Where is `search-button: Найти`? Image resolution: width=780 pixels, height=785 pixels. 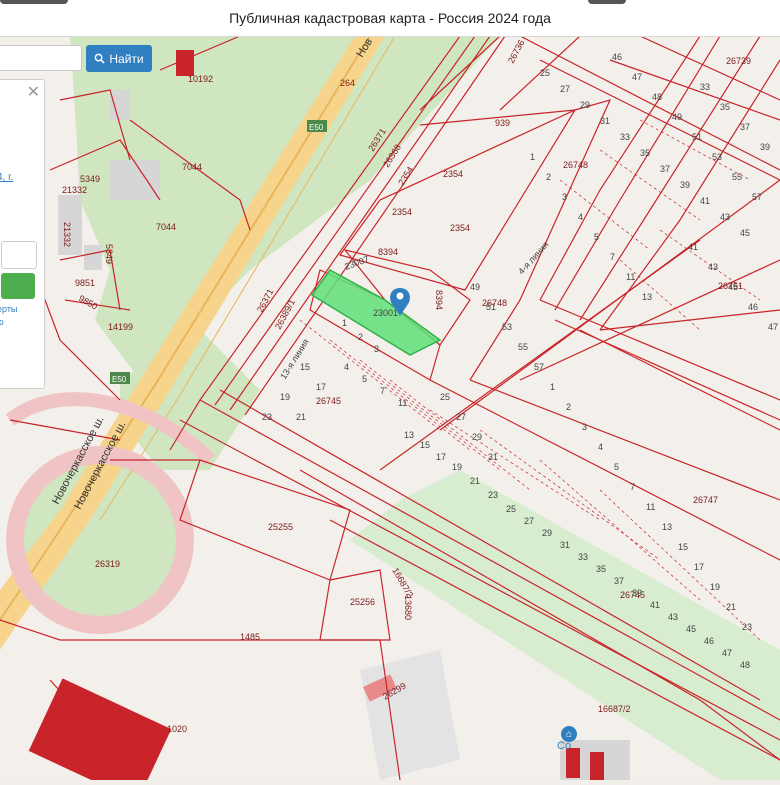 search-button: Найти is located at coordinates (119, 58).